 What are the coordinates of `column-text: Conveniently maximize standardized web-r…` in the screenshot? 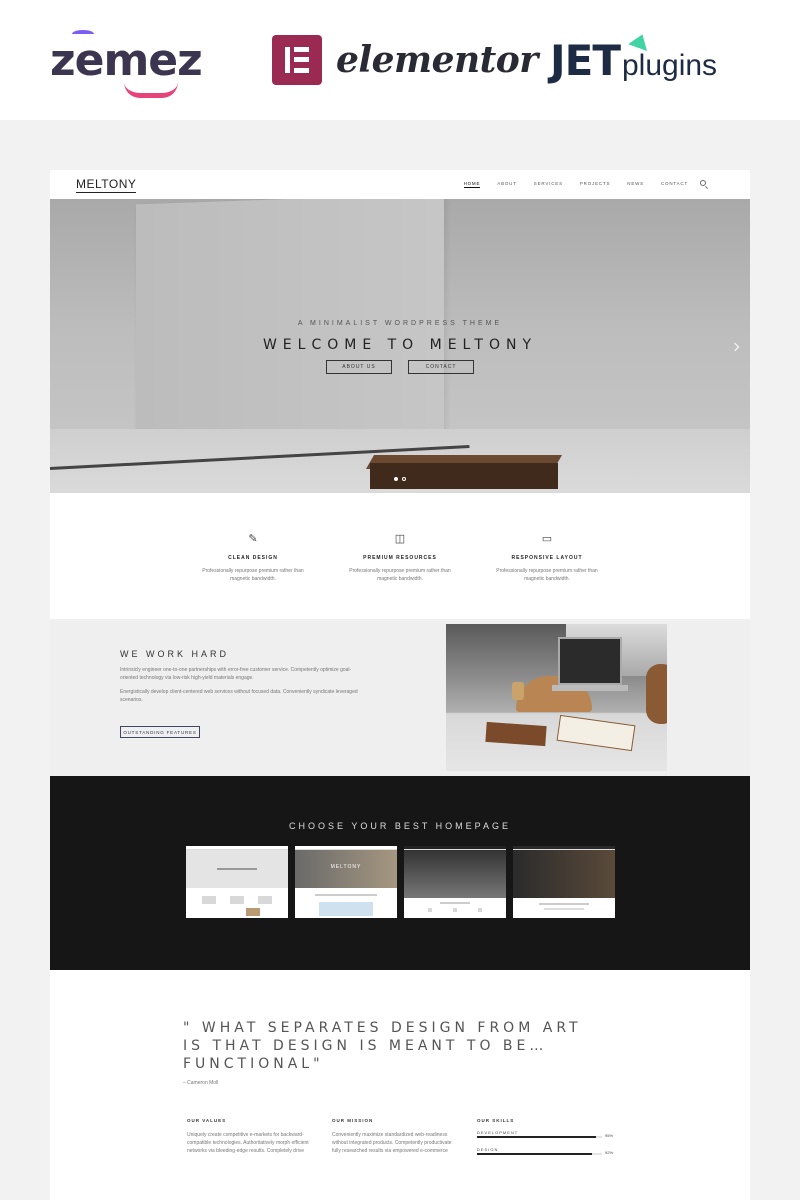 It's located at (392, 1143).